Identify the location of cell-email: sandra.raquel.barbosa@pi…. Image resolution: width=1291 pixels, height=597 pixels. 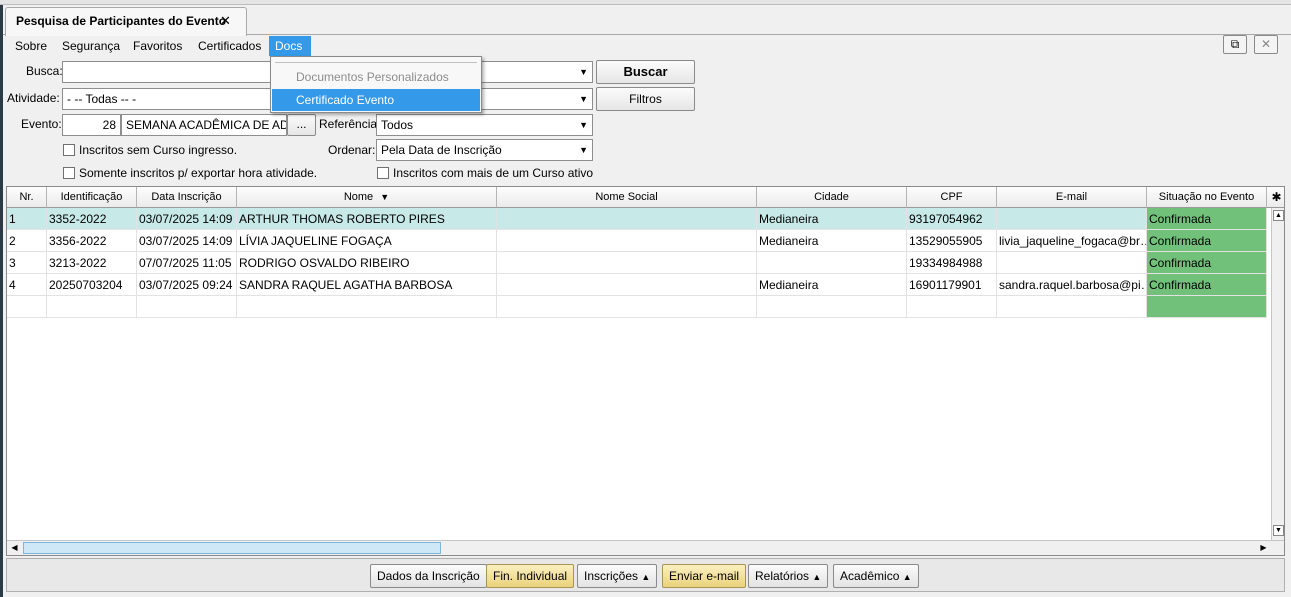
(1072, 285).